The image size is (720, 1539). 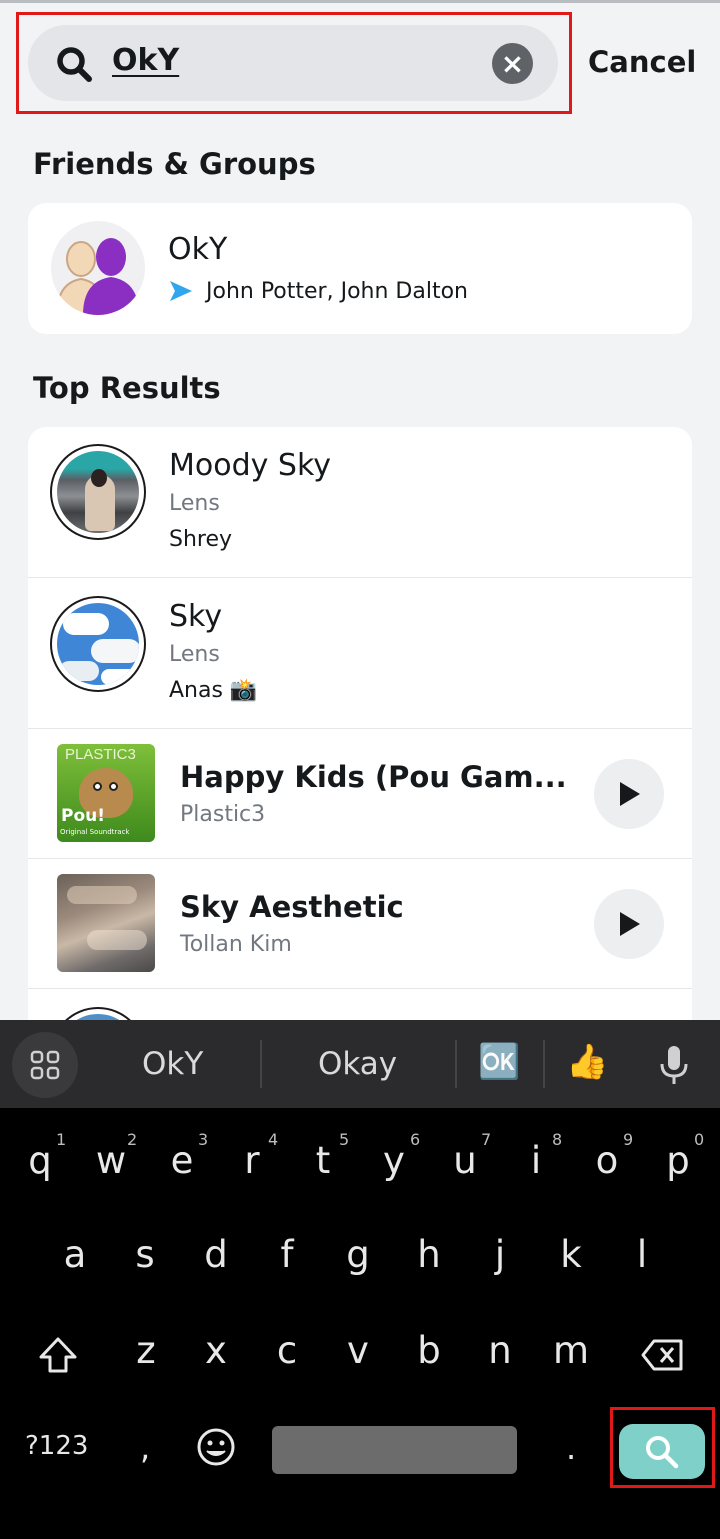 I want to click on keyboard-suggestion-bar: OkY Okay 🆗 👍, so click(x=360, y=1064).